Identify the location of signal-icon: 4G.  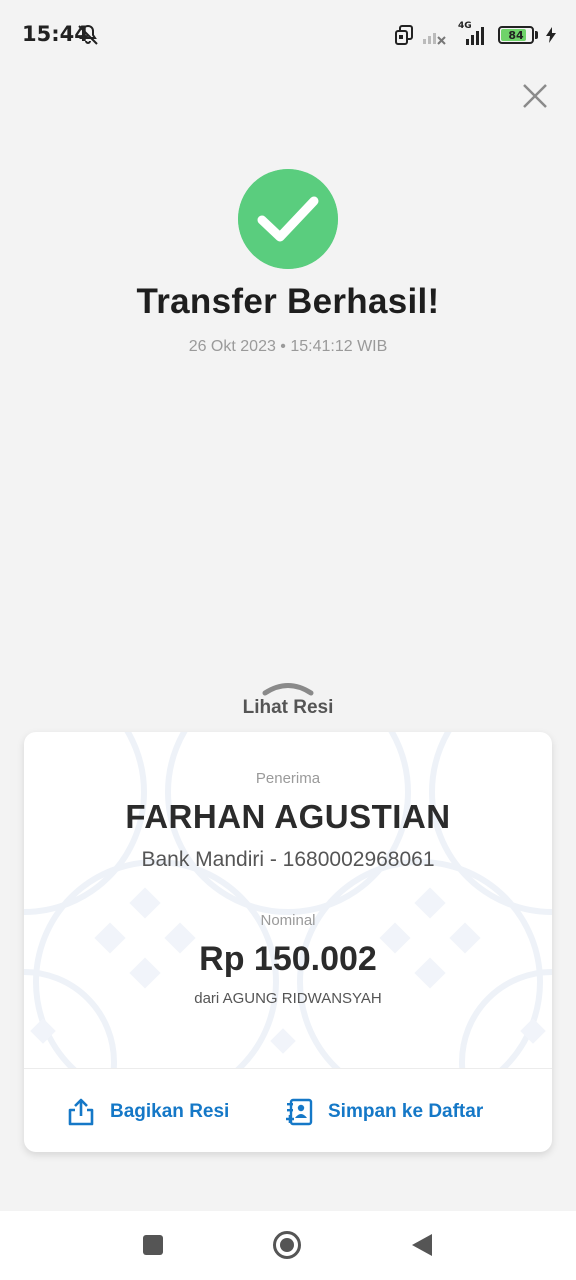
(473, 34).